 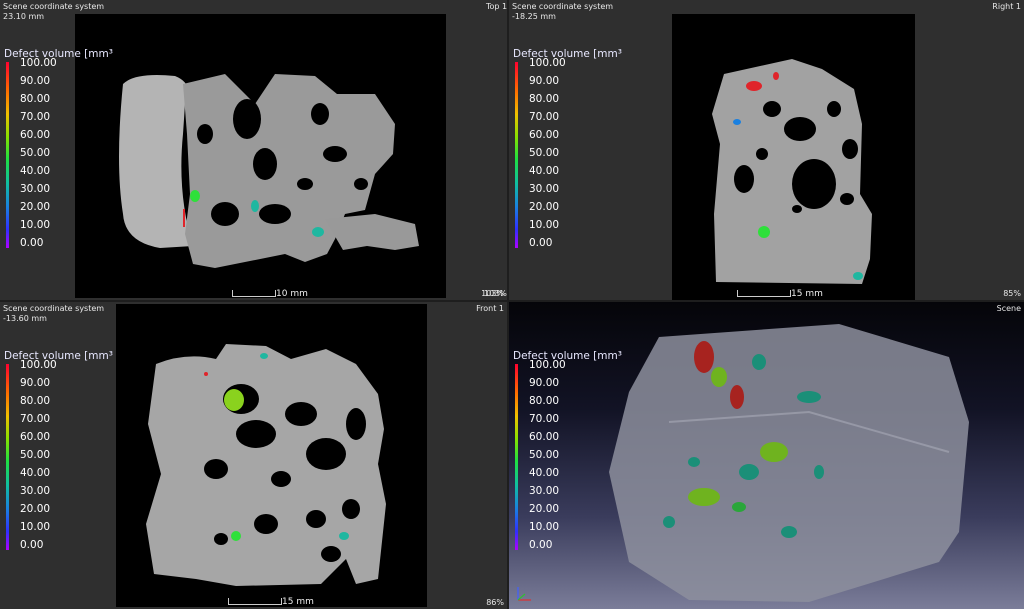 What do you see at coordinates (497, 6) in the screenshot?
I see `top-view-name: Top 1` at bounding box center [497, 6].